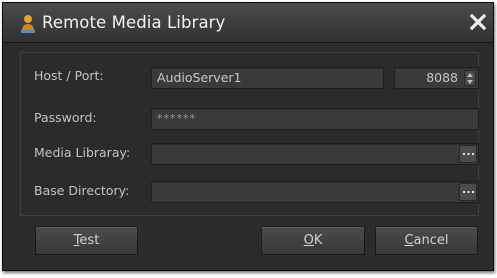  Describe the element at coordinates (86, 240) in the screenshot. I see `test-button: Test` at that location.